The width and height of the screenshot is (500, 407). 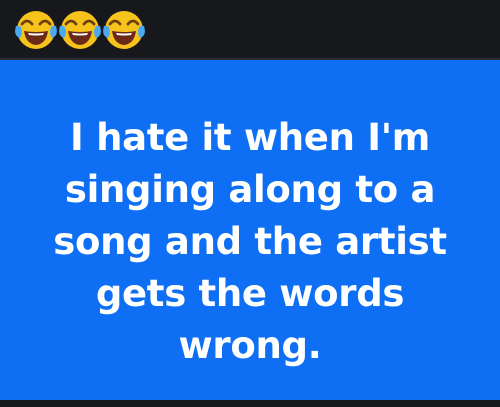 I want to click on emoji-row, so click(x=80, y=30).